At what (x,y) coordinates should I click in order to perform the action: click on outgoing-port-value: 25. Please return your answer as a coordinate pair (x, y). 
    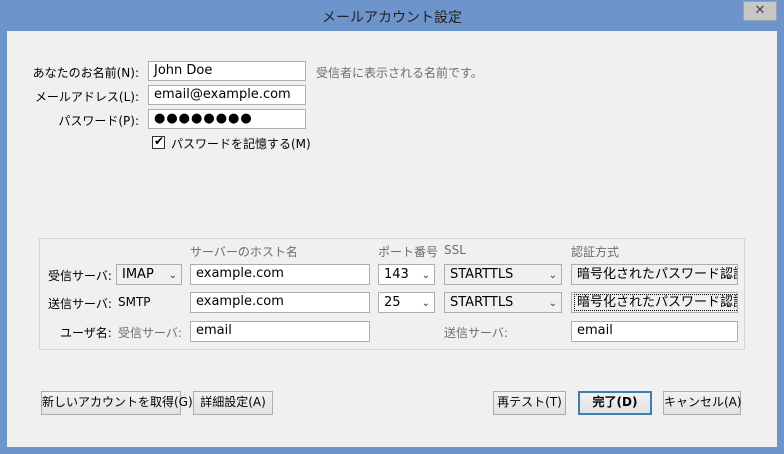
    Looking at the image, I should click on (392, 302).